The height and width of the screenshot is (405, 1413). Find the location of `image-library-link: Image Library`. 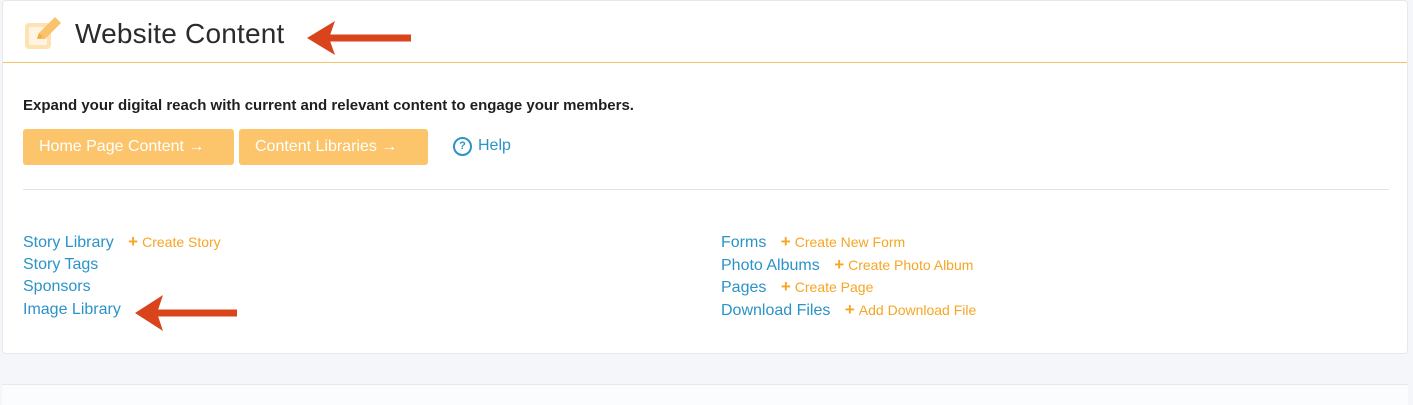

image-library-link: Image Library is located at coordinates (72, 309).